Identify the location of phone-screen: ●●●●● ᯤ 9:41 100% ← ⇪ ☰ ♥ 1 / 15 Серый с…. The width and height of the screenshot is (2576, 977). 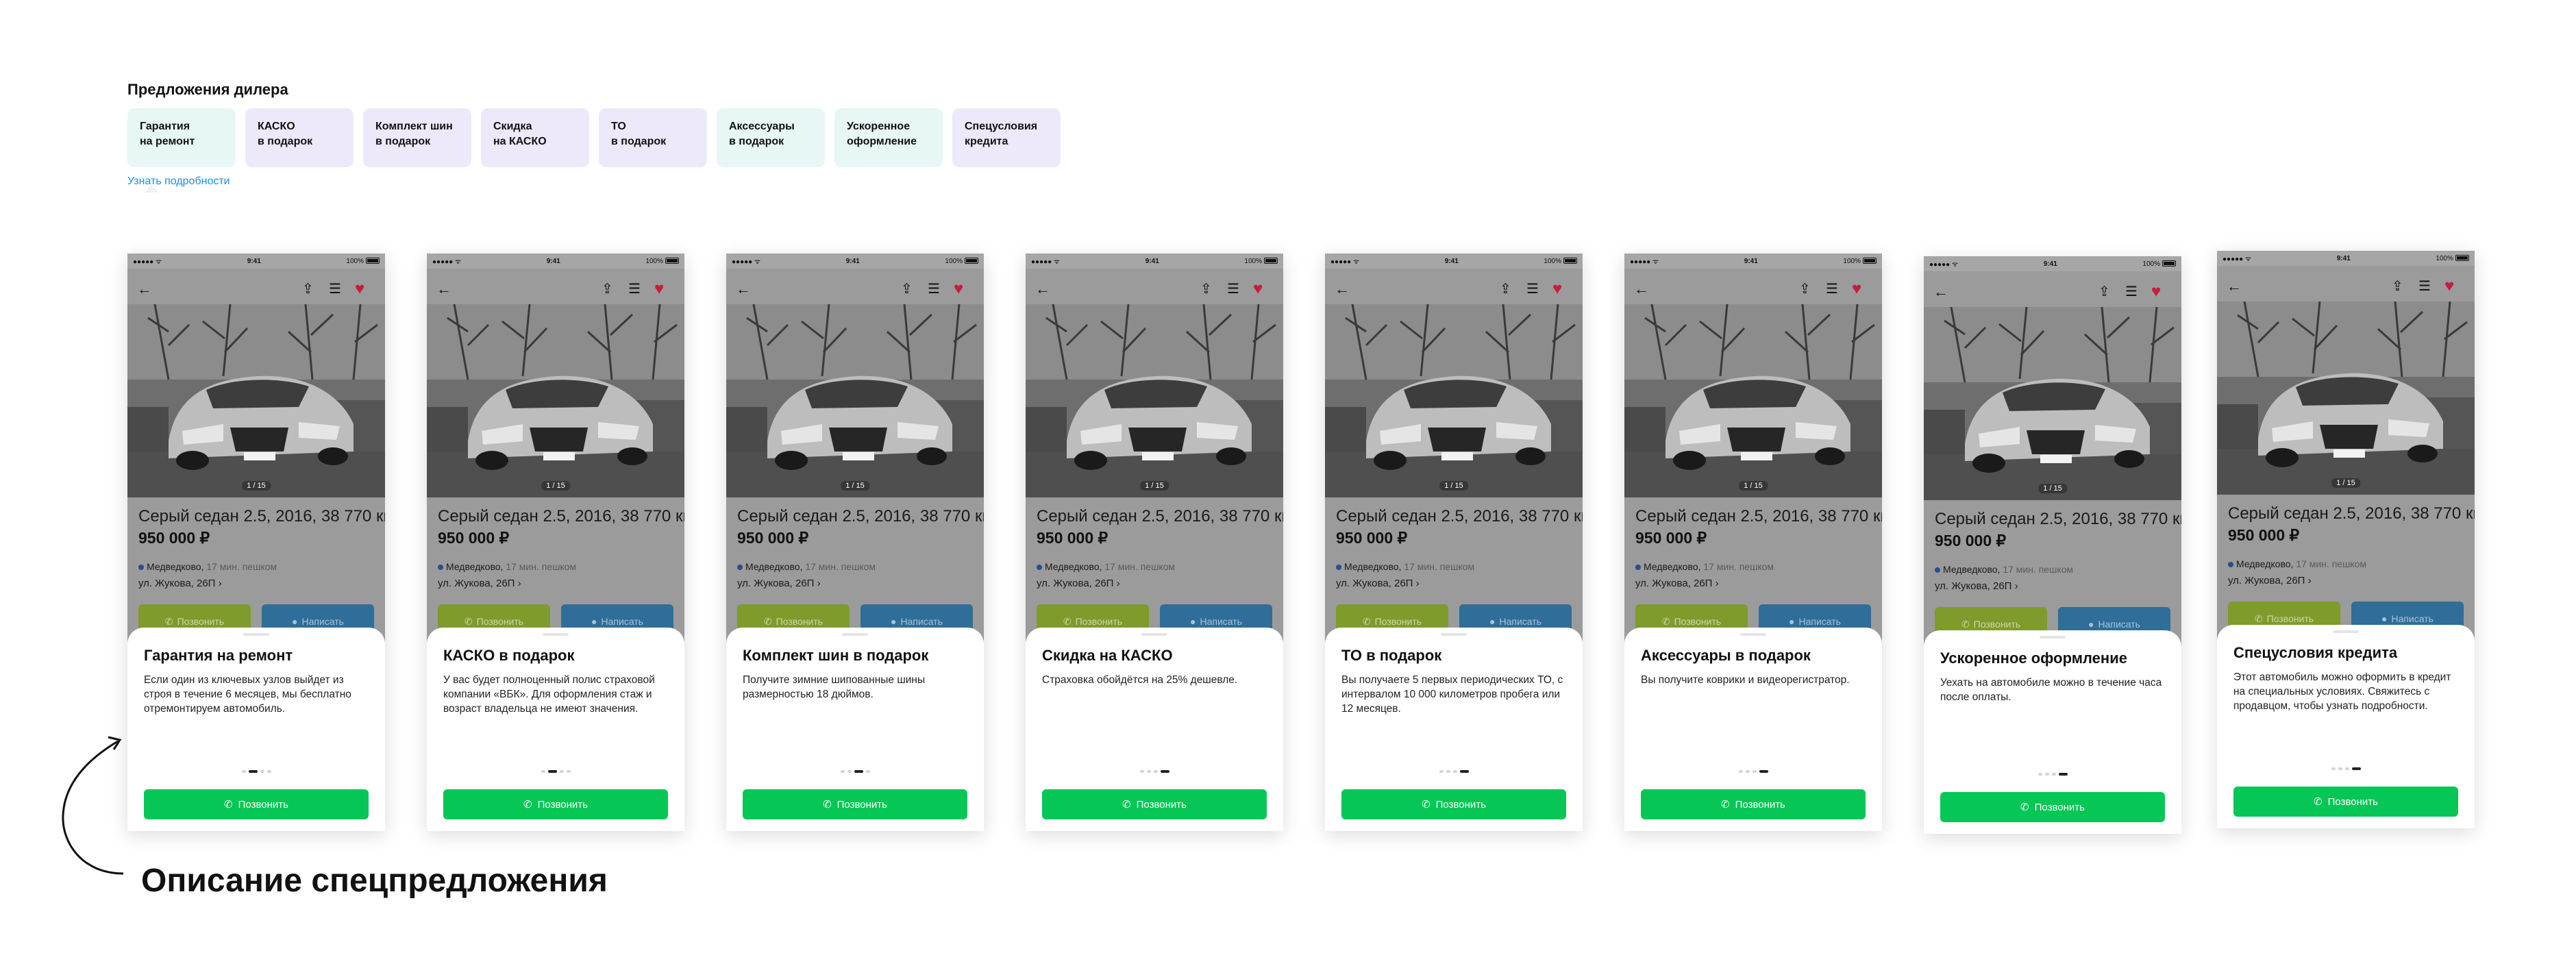
(1154, 542).